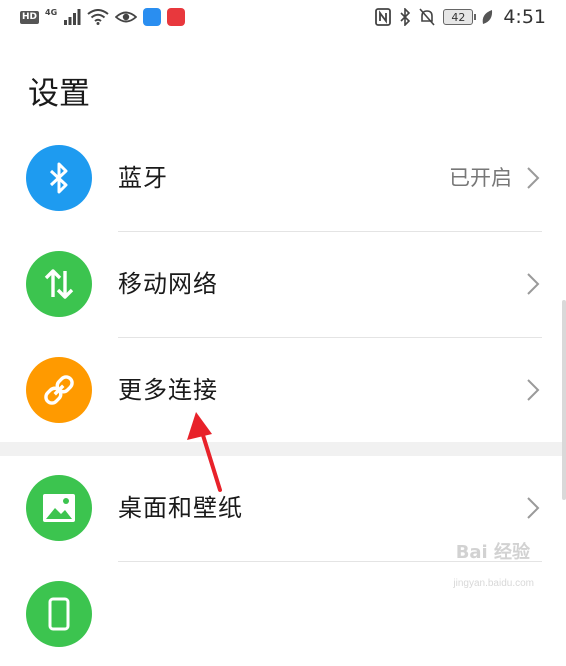 The width and height of the screenshot is (566, 666). I want to click on watermark-logo: Bai 经验, so click(492, 552).